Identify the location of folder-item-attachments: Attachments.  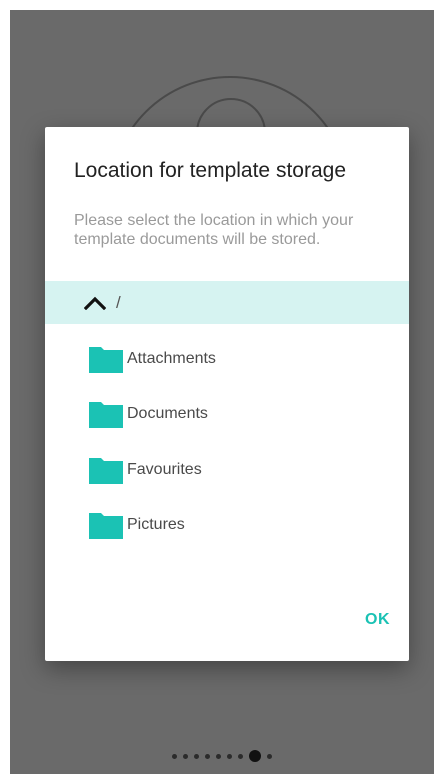
(227, 359).